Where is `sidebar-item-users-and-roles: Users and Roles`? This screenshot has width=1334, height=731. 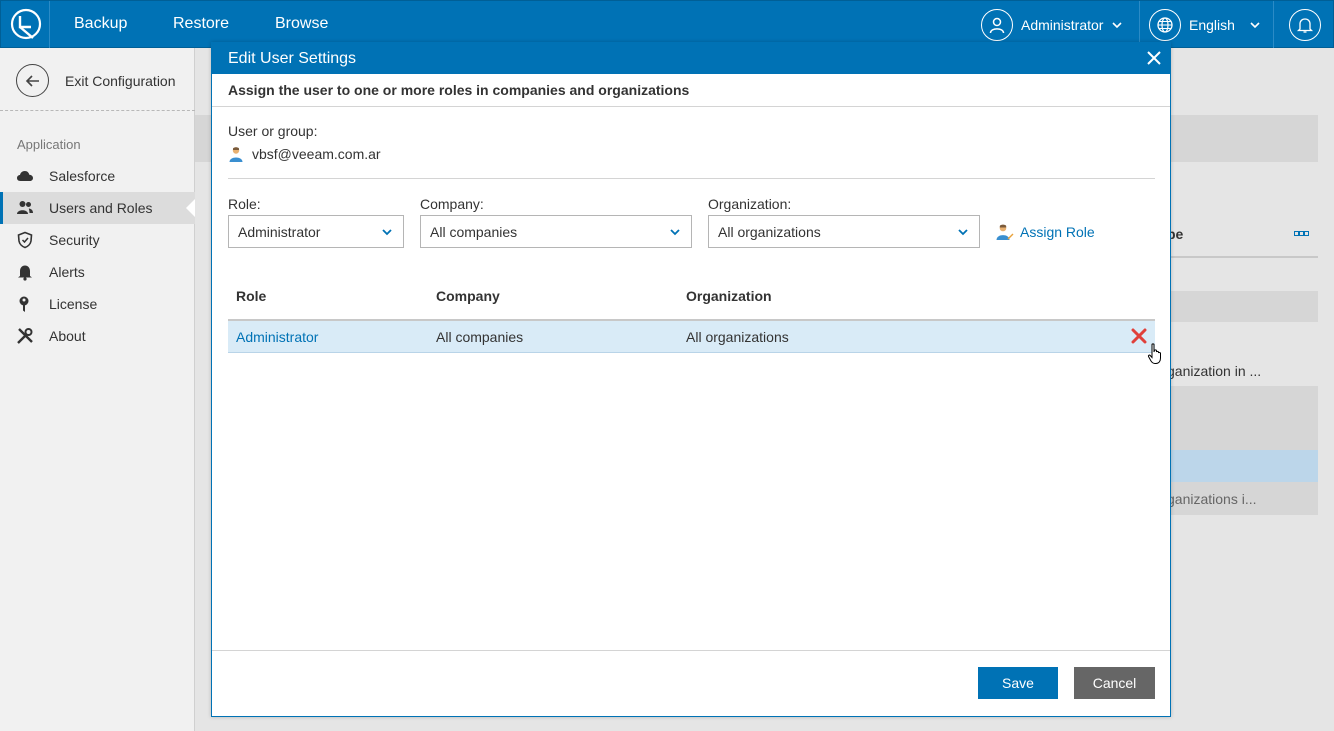
sidebar-item-users-and-roles: Users and Roles is located at coordinates (98, 208).